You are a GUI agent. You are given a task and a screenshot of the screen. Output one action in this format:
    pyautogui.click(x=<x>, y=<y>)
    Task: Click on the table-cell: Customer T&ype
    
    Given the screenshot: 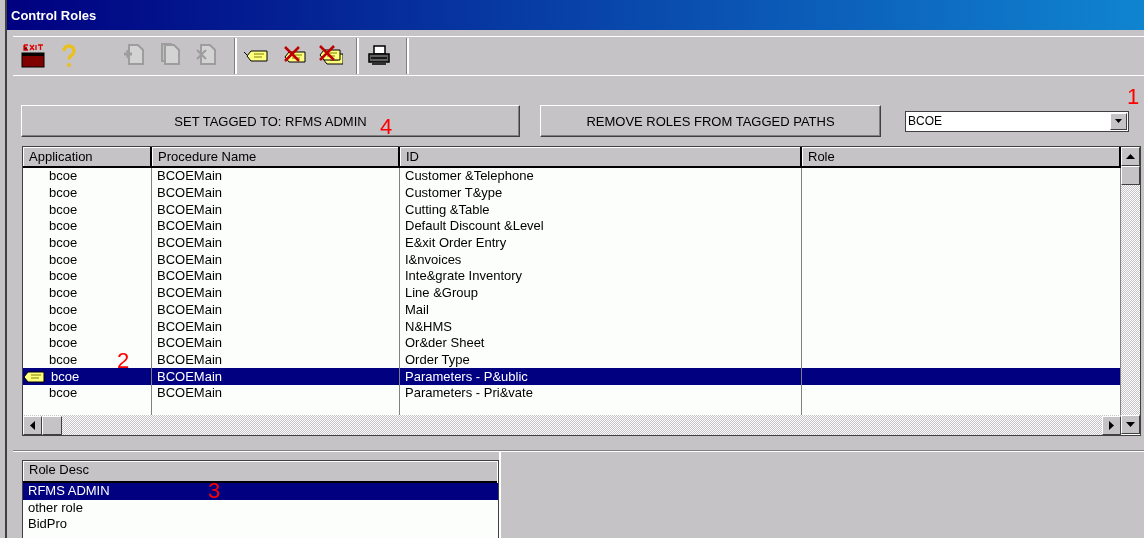 What is the action you would take?
    pyautogui.click(x=454, y=193)
    